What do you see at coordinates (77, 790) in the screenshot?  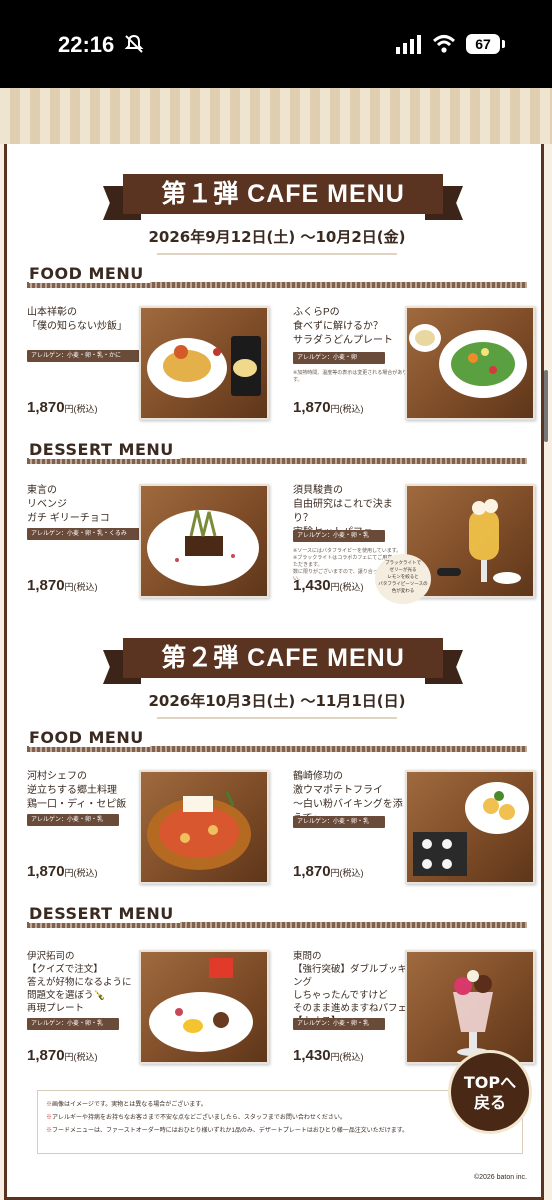 I see `item-name: 河村シェフの 逆立ちする郷土料理 鶏一口・ディ・セピ飯` at bounding box center [77, 790].